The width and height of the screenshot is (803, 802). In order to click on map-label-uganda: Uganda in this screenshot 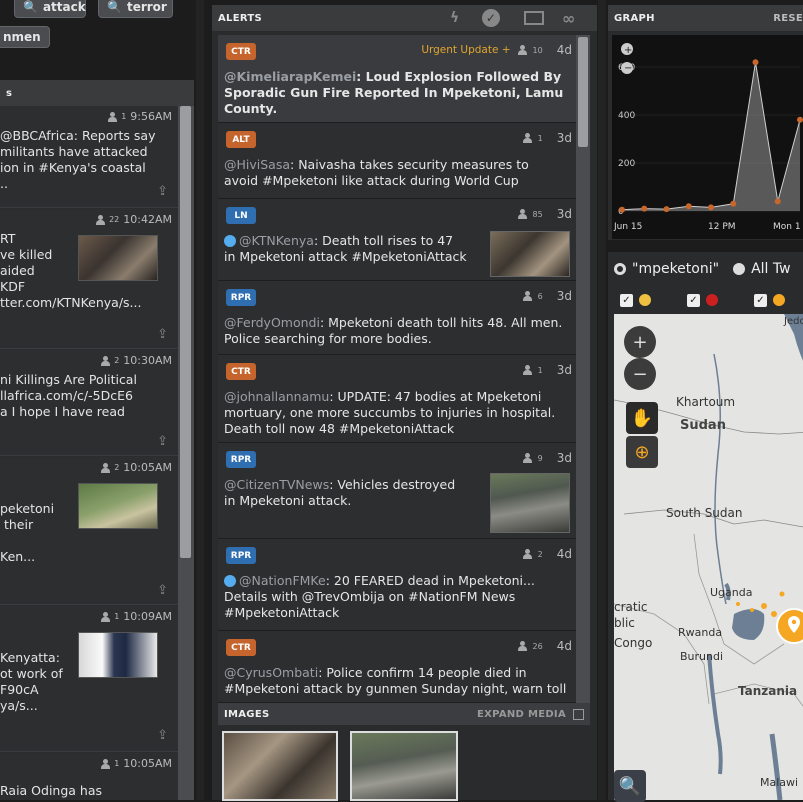, I will do `click(731, 592)`.